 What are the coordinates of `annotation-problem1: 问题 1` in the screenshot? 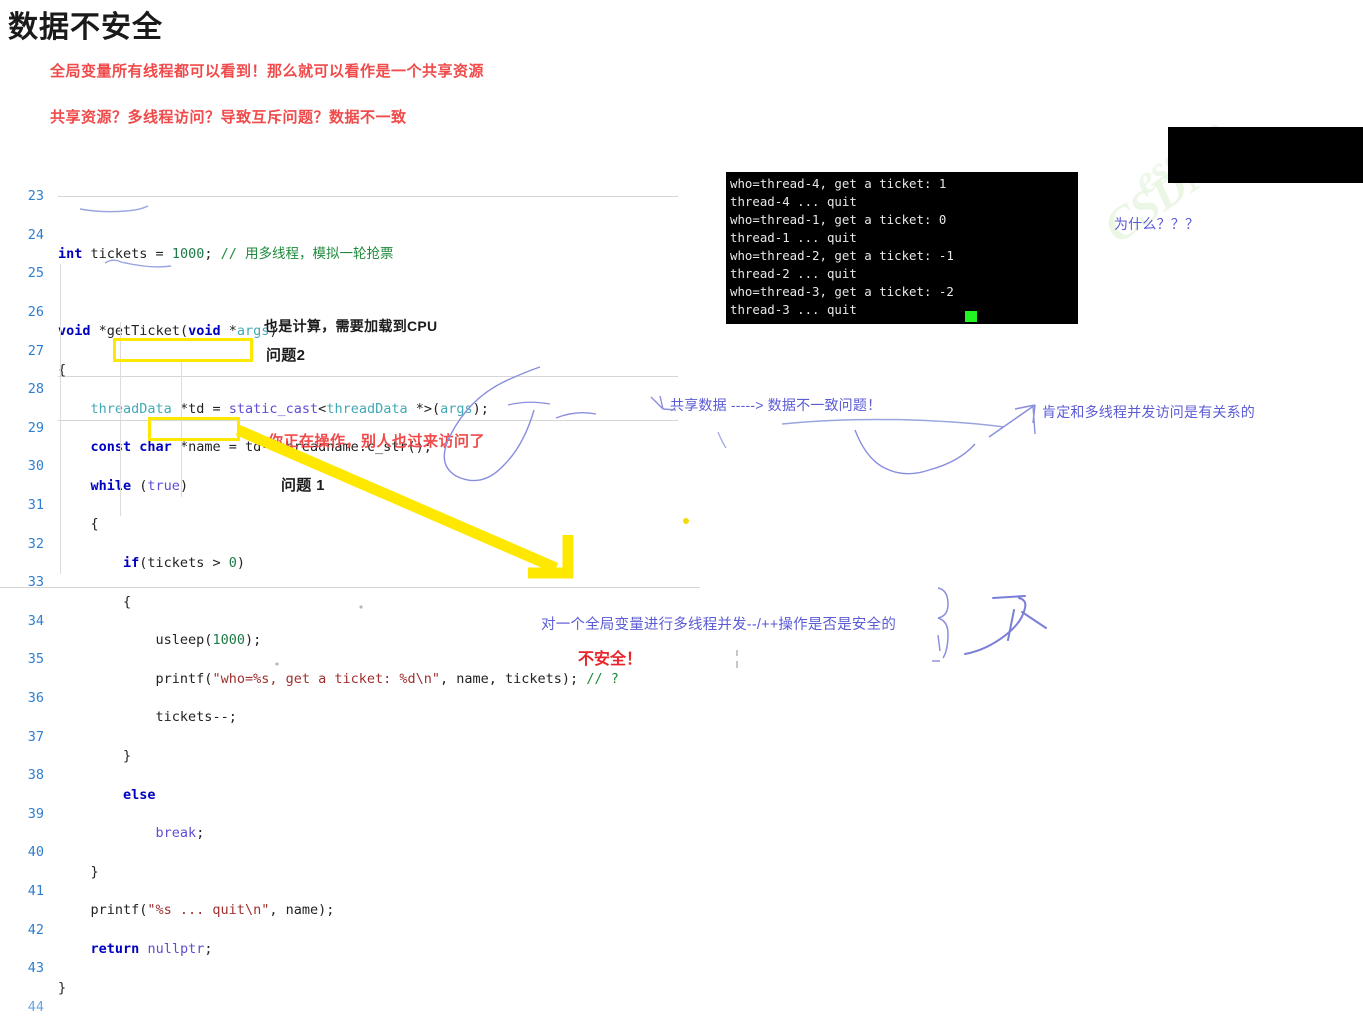 It's located at (303, 485).